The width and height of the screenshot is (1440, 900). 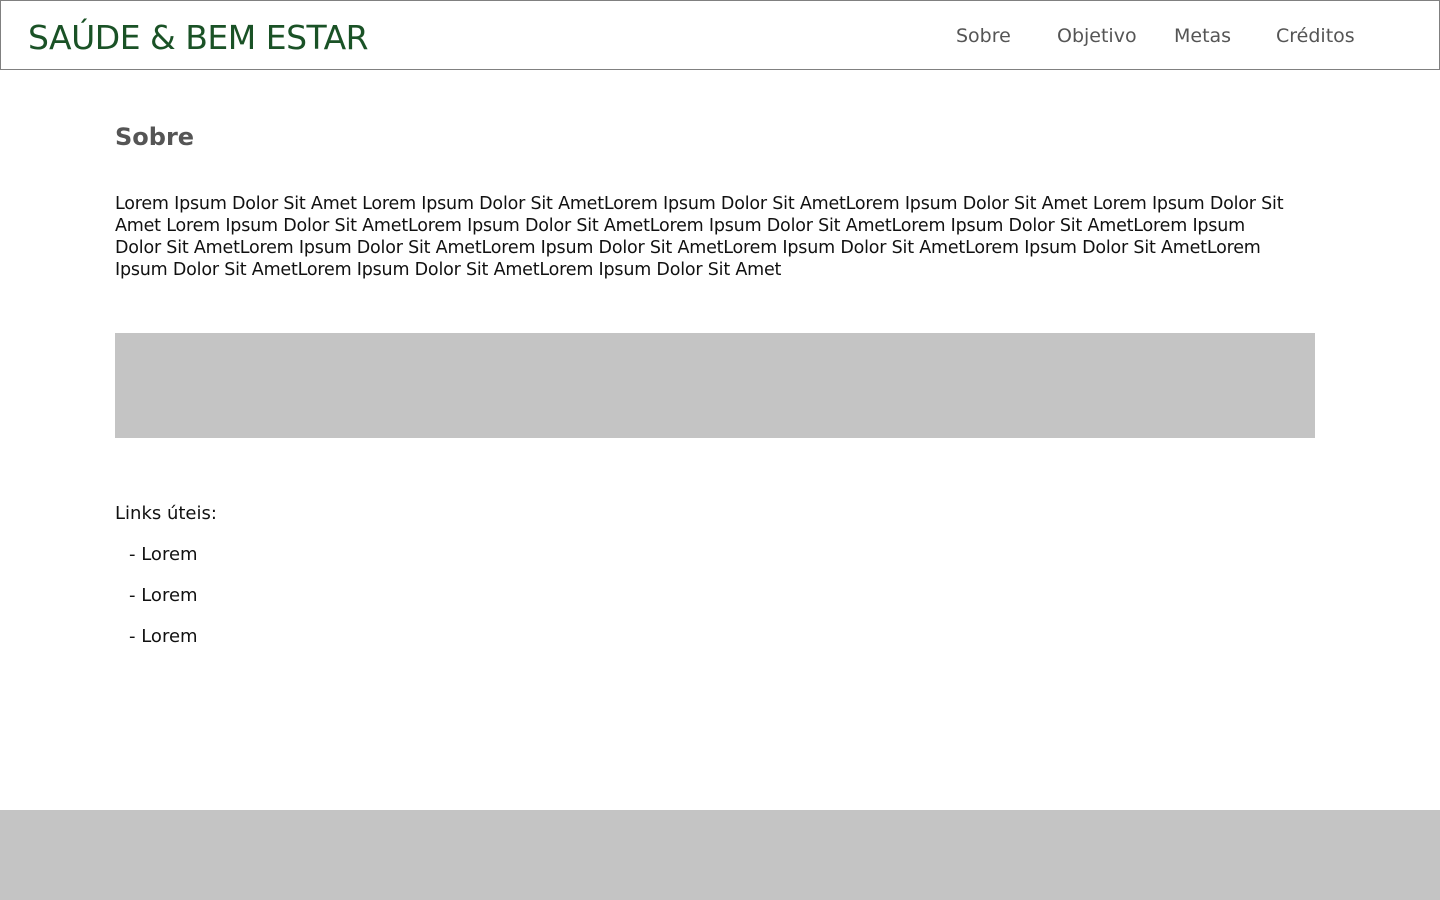 I want to click on image-placeholder, so click(x=715, y=385).